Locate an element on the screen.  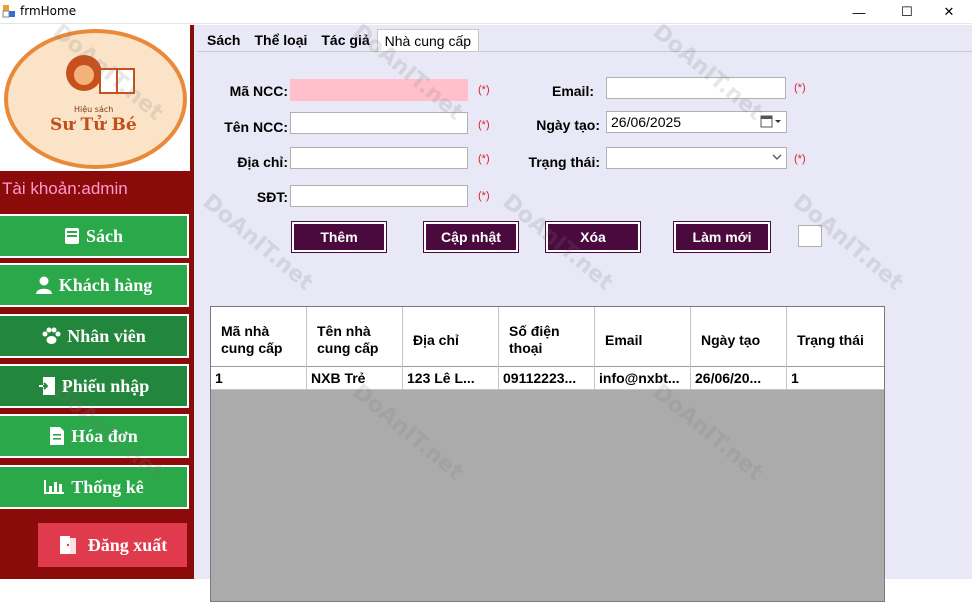
column-header: Địa chỉ is located at coordinates (451, 337).